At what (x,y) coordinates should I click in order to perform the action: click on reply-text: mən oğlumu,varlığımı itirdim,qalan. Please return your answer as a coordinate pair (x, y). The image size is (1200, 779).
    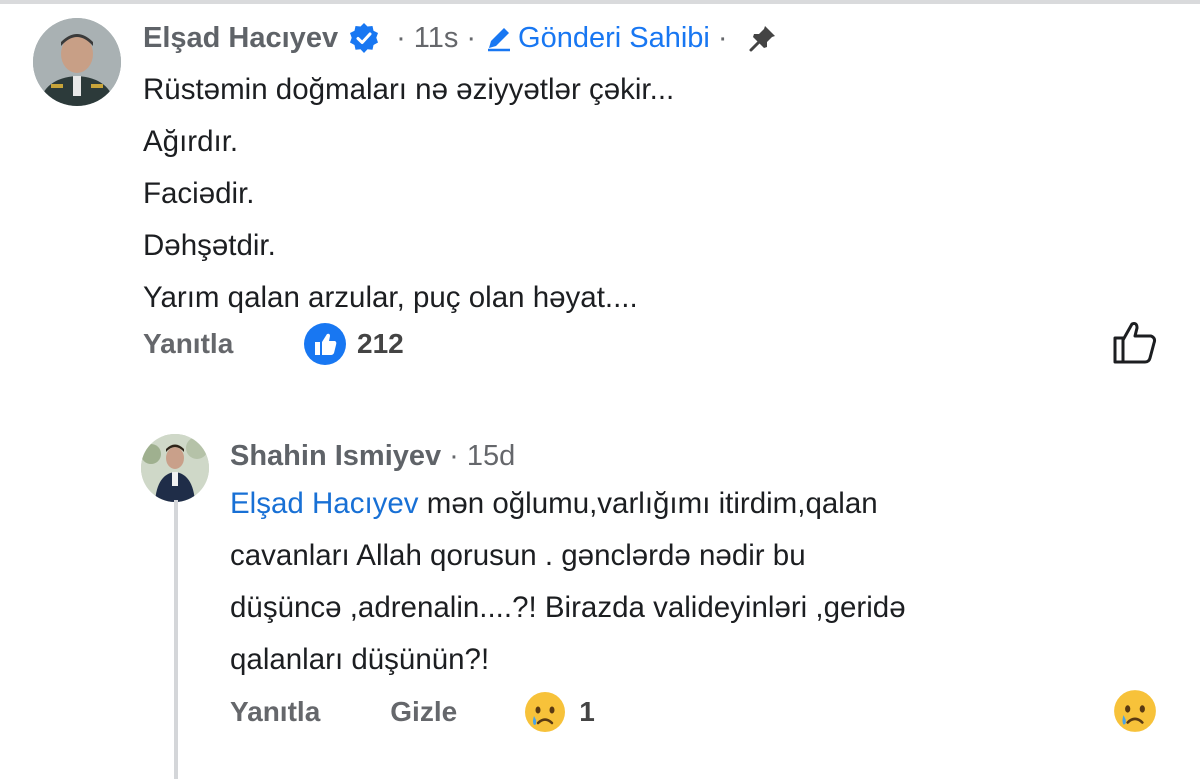
    Looking at the image, I should click on (648, 503).